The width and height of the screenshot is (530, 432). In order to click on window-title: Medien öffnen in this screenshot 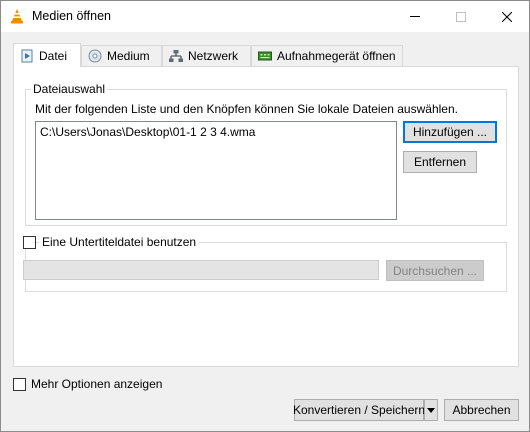, I will do `click(71, 16)`.